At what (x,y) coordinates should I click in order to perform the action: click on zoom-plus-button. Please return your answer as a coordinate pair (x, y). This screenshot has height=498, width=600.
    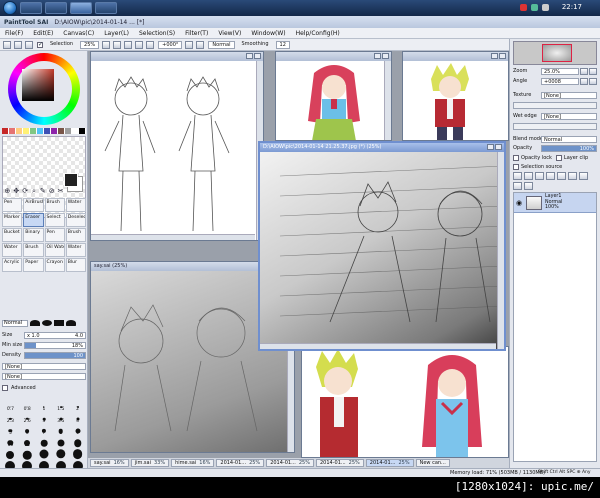
    Looking at the image, I should click on (593, 71).